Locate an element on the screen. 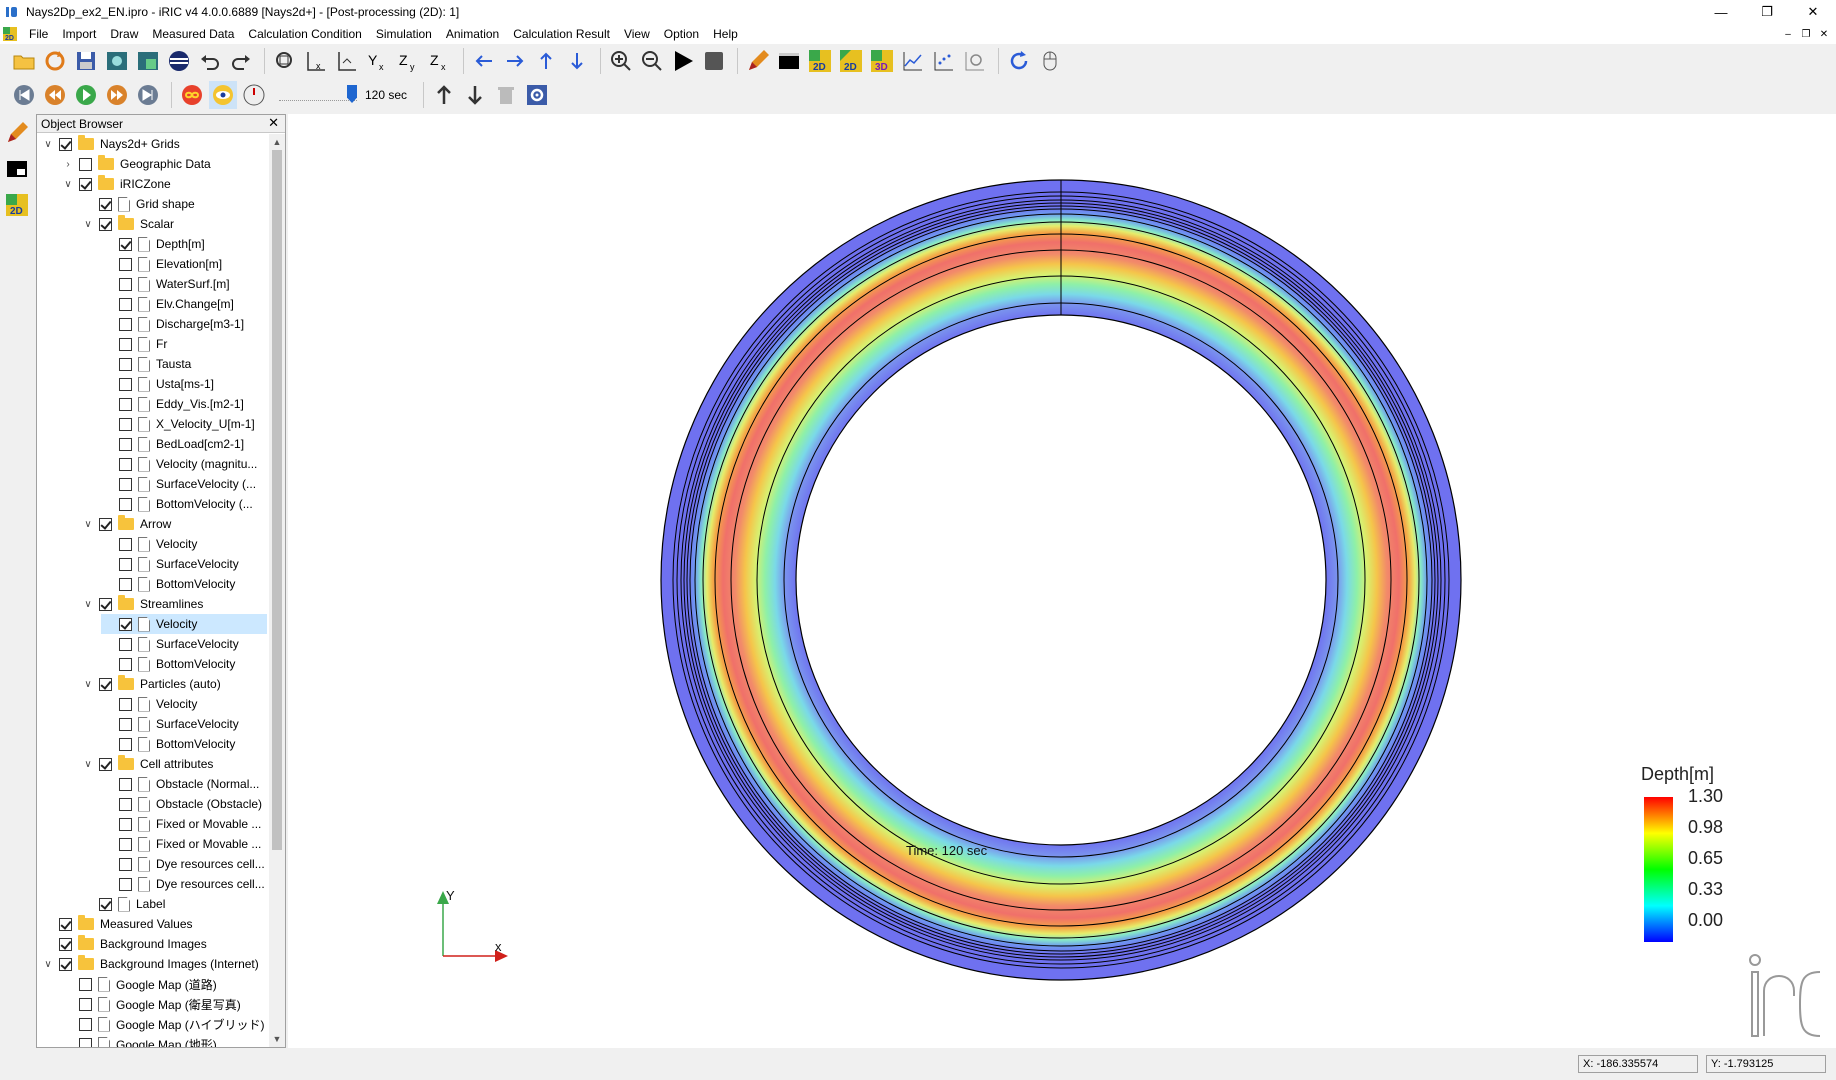 The height and width of the screenshot is (1080, 1836). play-icon is located at coordinates (86, 95).